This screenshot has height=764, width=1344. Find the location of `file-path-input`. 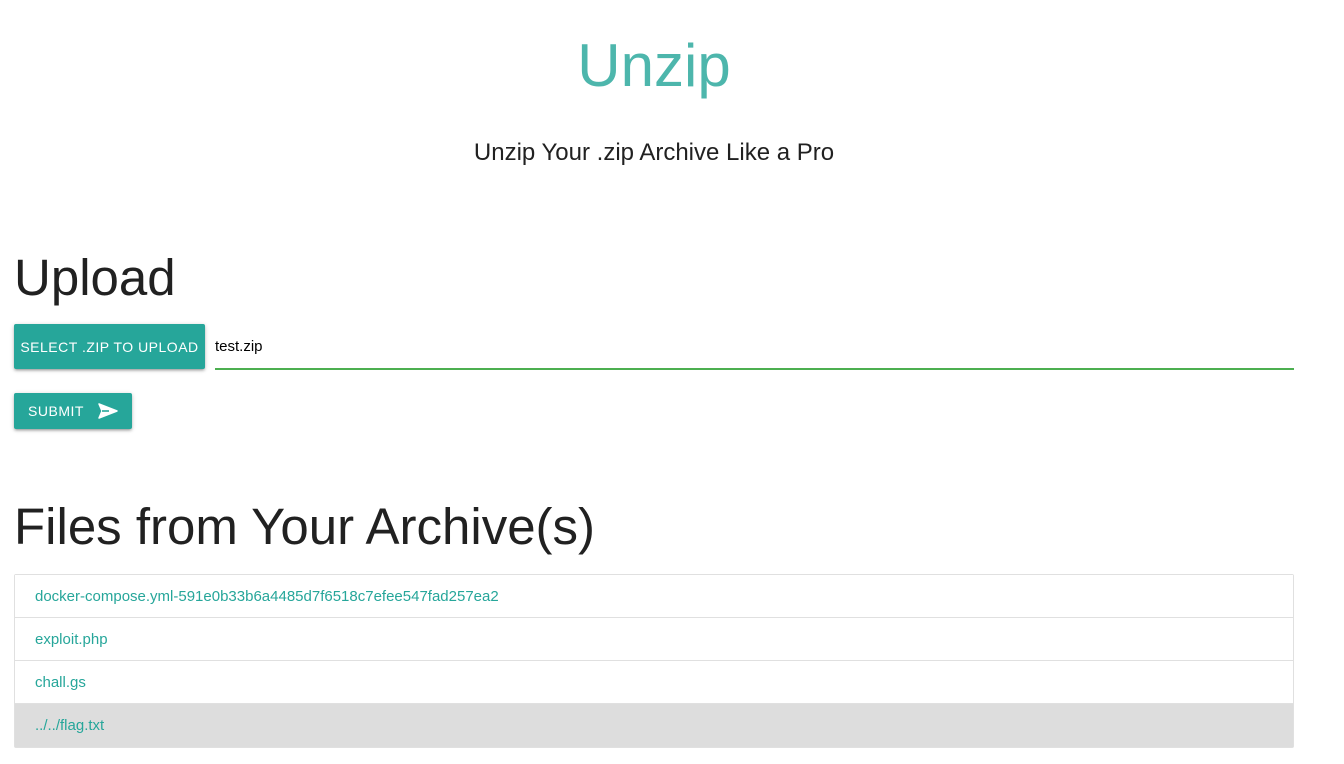

file-path-input is located at coordinates (754, 347).